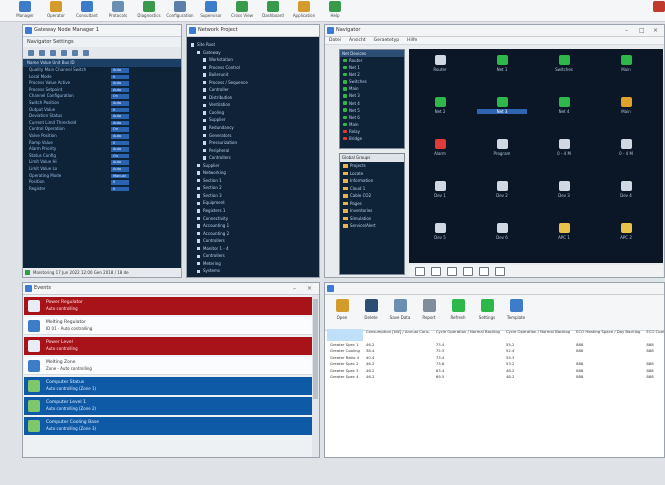  What do you see at coordinates (372, 103) in the screenshot?
I see `device-item: Net 4` at bounding box center [372, 103].